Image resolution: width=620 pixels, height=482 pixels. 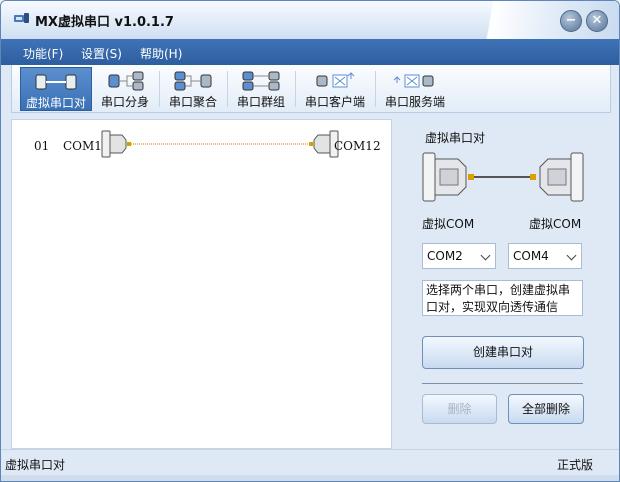 I want to click on pair-right-port: COM12, so click(x=357, y=146).